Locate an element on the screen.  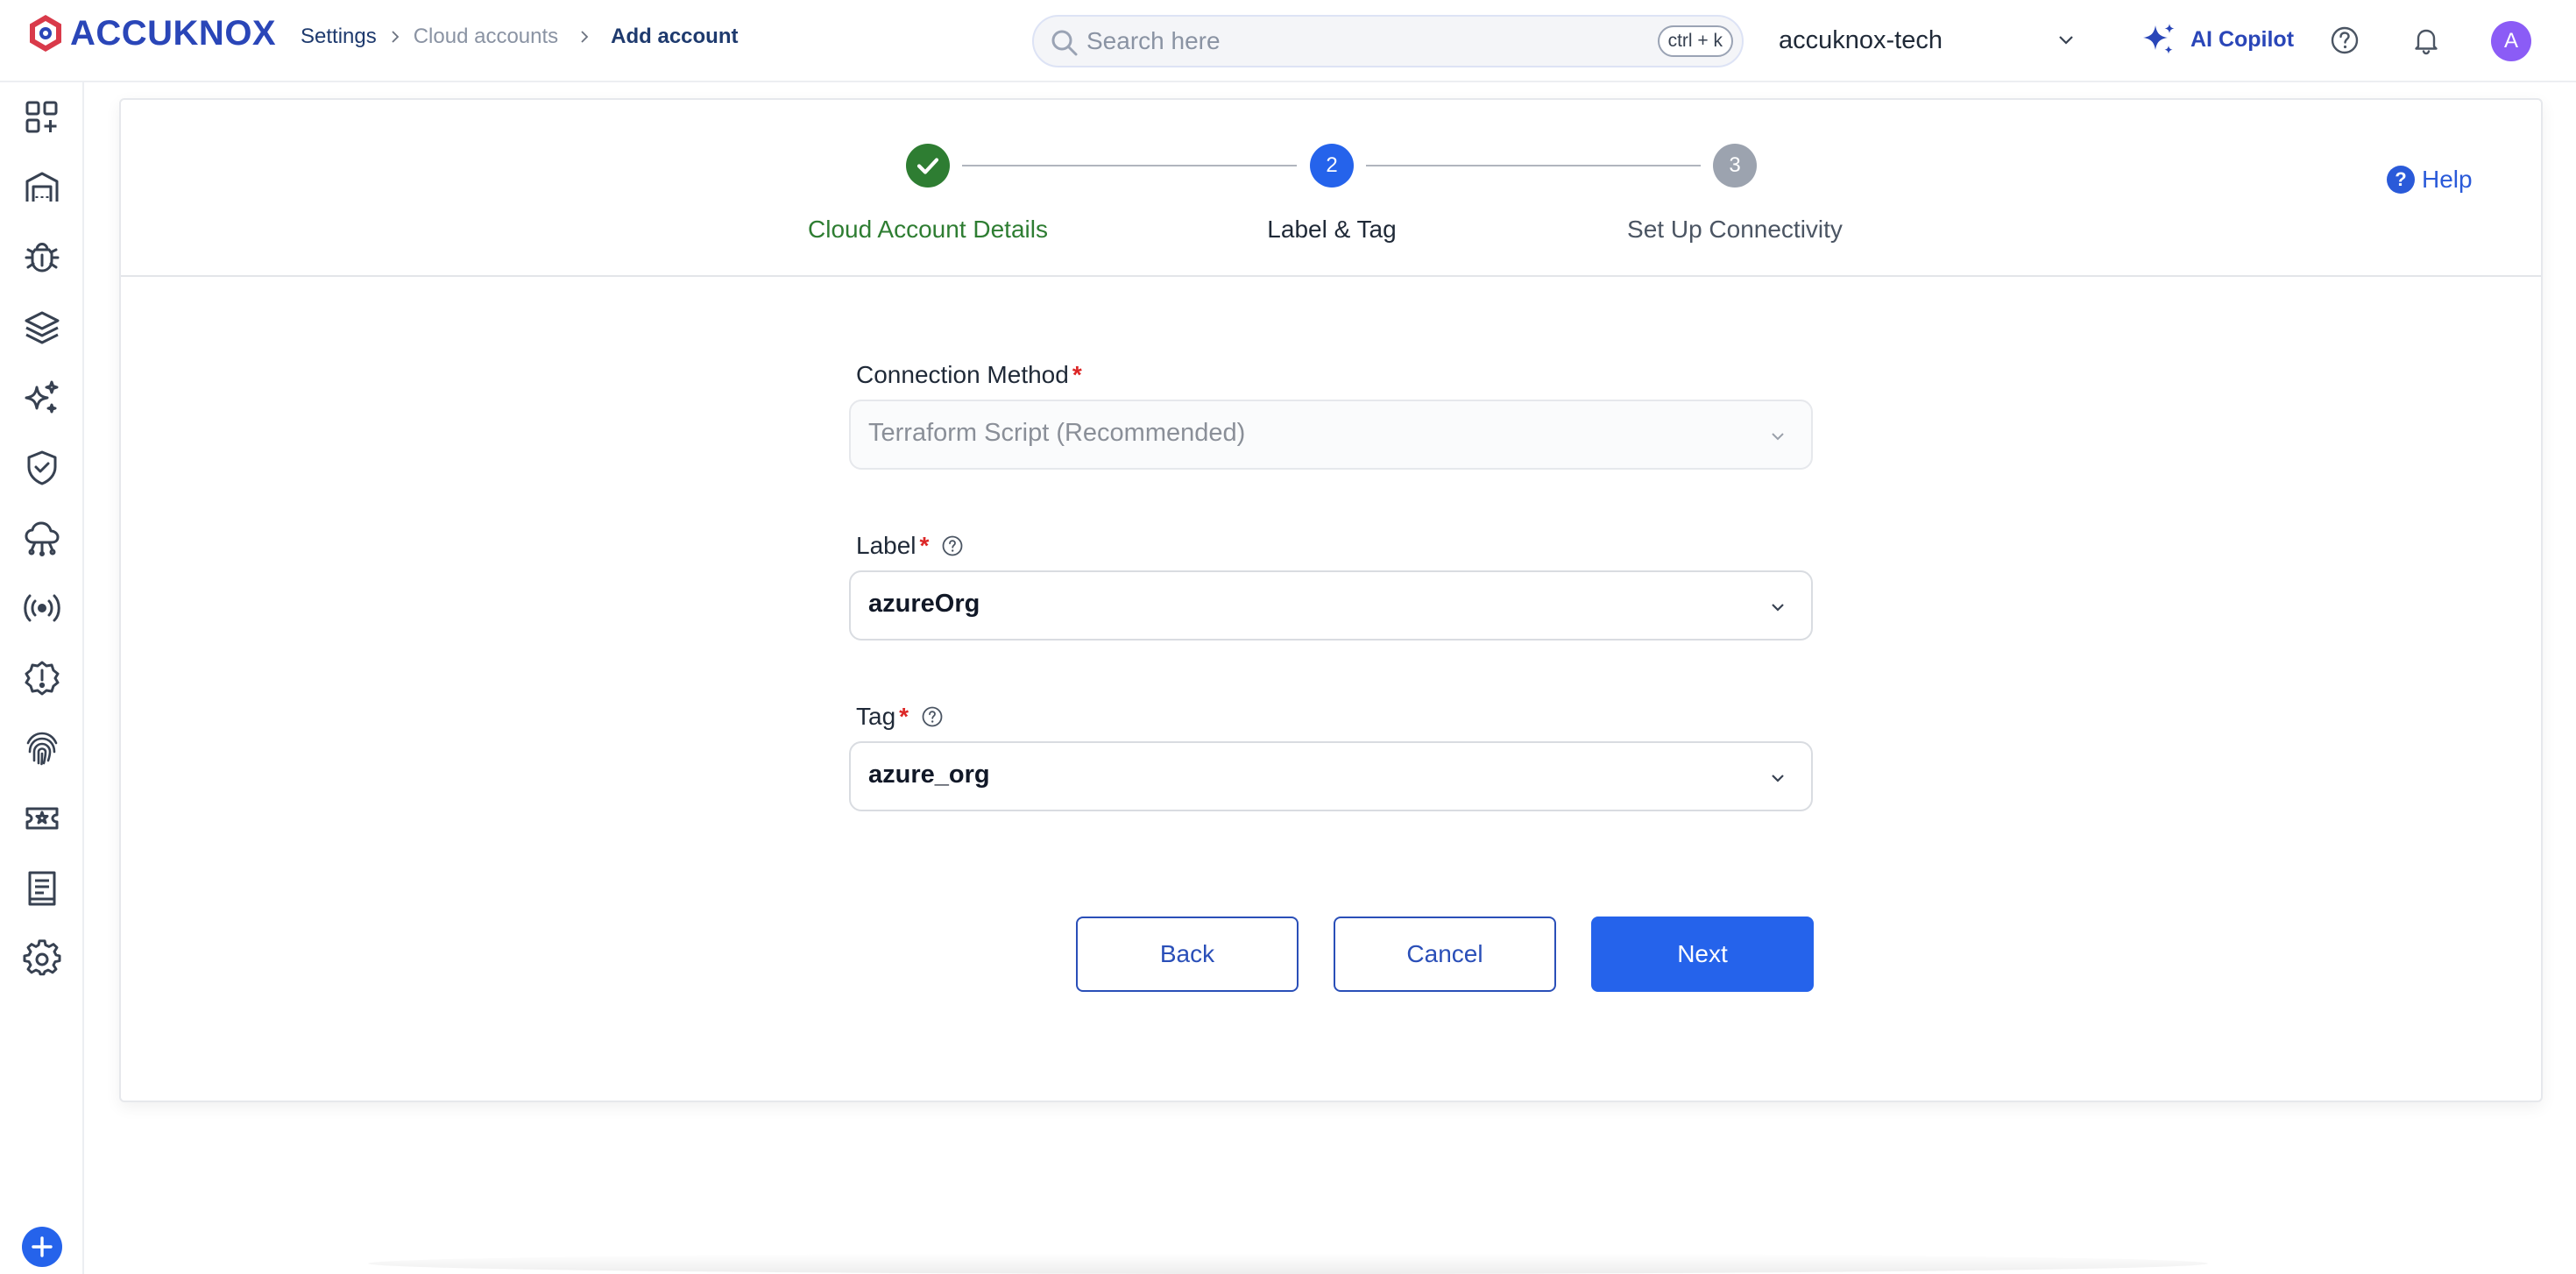
ticket-icon is located at coordinates (42, 818).